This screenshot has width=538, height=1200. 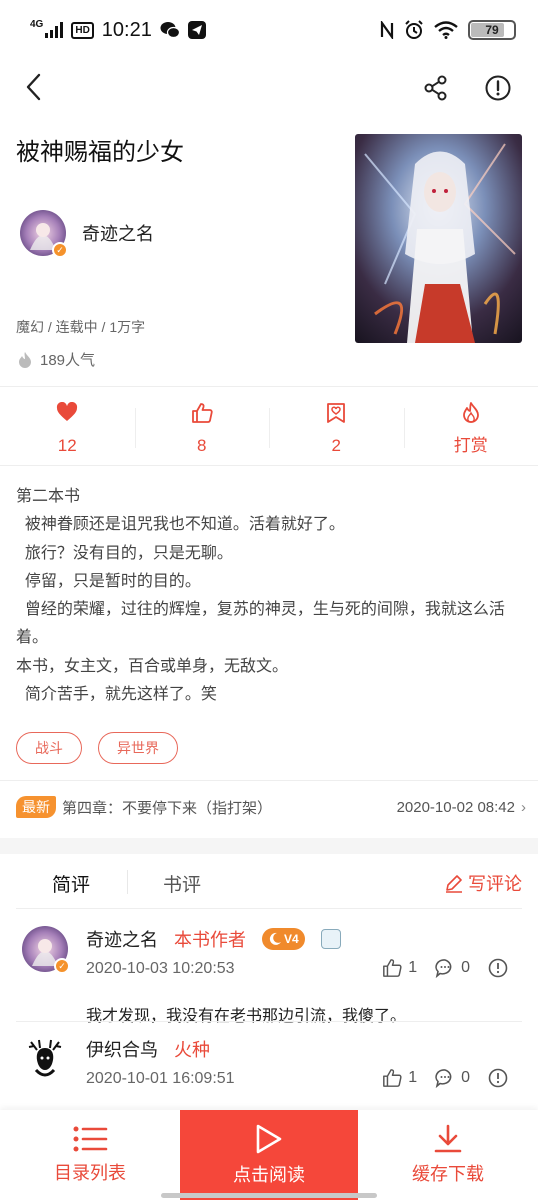 I want to click on commenter-role: 火种, so click(x=192, y=1050).